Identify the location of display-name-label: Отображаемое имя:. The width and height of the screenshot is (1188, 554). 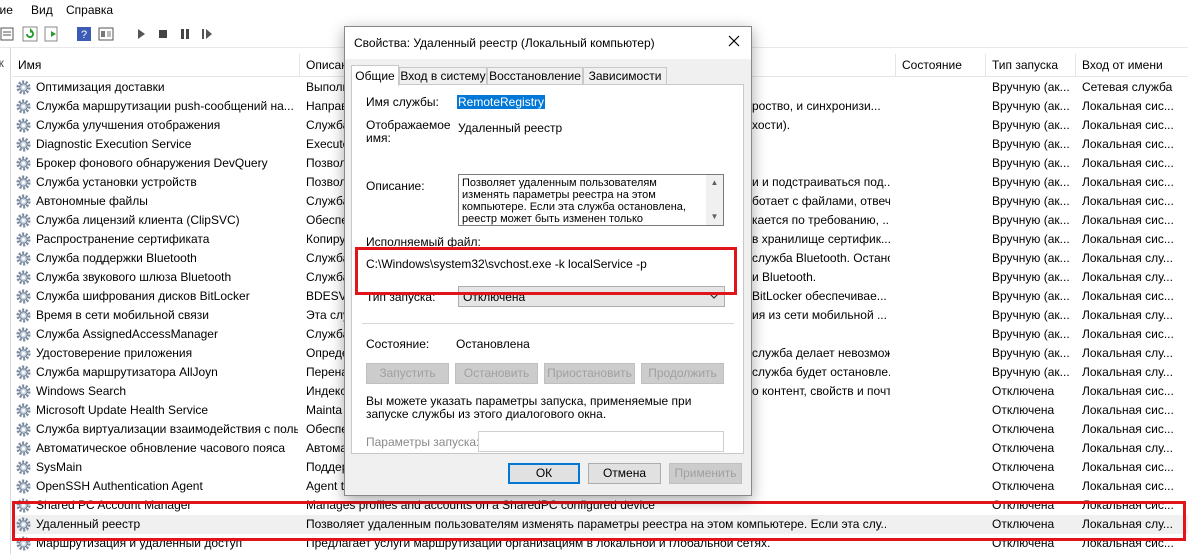
(408, 132).